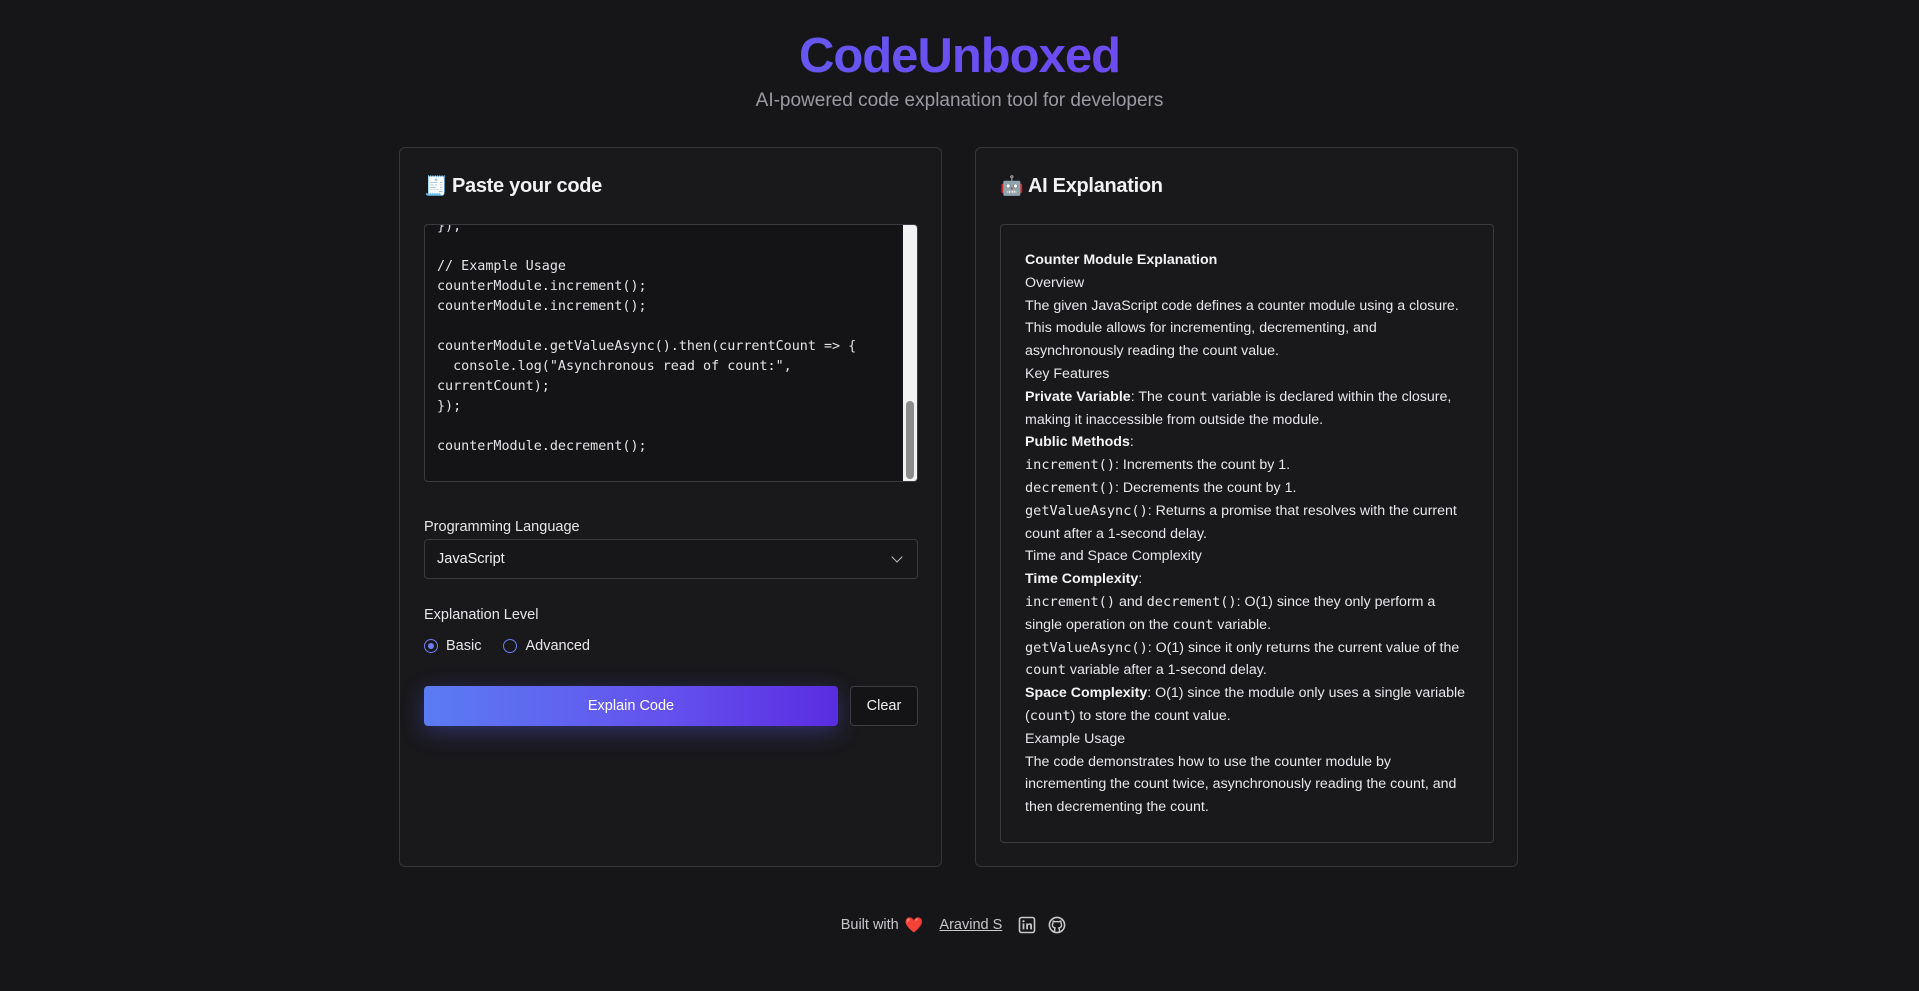 Image resolution: width=1919 pixels, height=991 pixels. I want to click on method-decrement-item: decrement(): Decrements the count by 1., so click(1161, 487).